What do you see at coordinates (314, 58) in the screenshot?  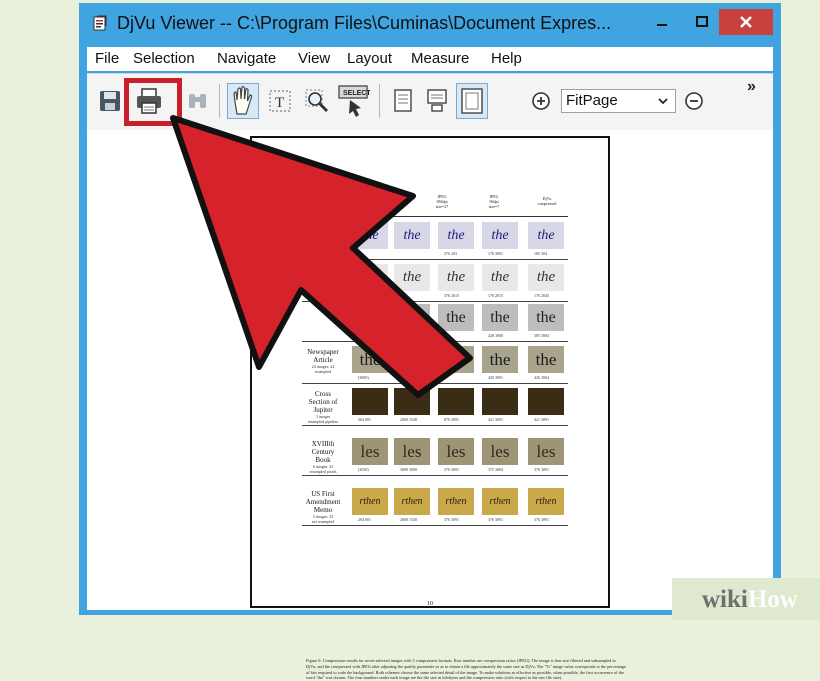 I see `menu-view: View` at bounding box center [314, 58].